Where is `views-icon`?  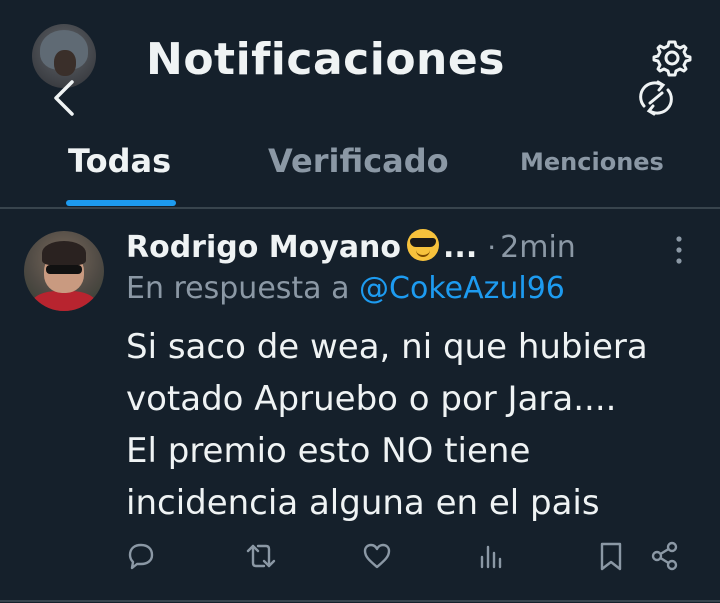
views-icon is located at coordinates (491, 557).